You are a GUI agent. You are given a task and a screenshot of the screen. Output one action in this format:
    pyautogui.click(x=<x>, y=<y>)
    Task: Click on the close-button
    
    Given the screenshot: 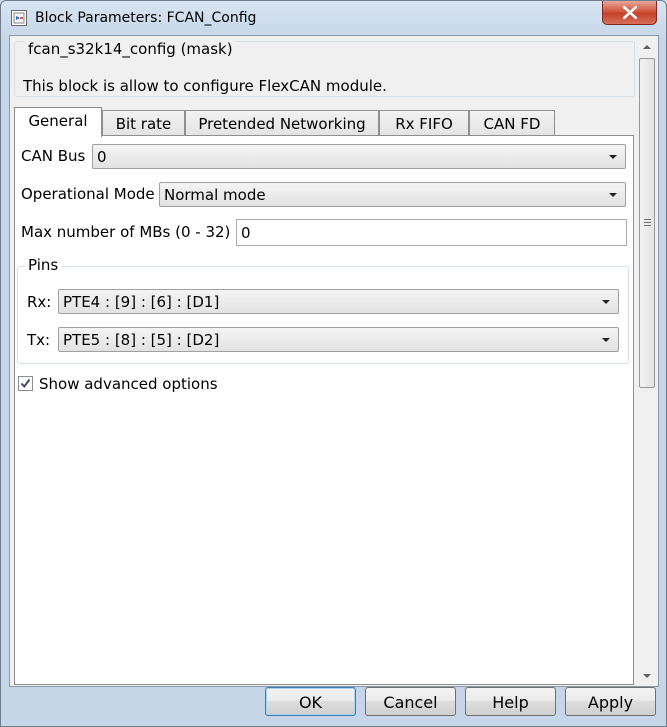 What is the action you would take?
    pyautogui.click(x=629, y=13)
    